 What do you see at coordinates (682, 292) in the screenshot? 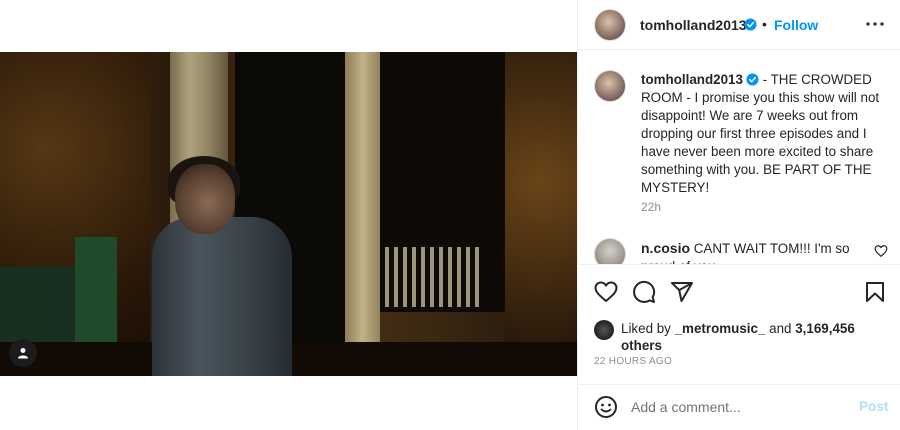
I see `share-icon` at bounding box center [682, 292].